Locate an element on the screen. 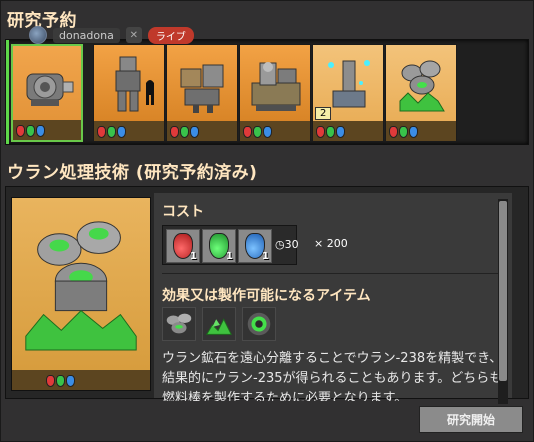  research-time-value: 30 is located at coordinates (291, 244).